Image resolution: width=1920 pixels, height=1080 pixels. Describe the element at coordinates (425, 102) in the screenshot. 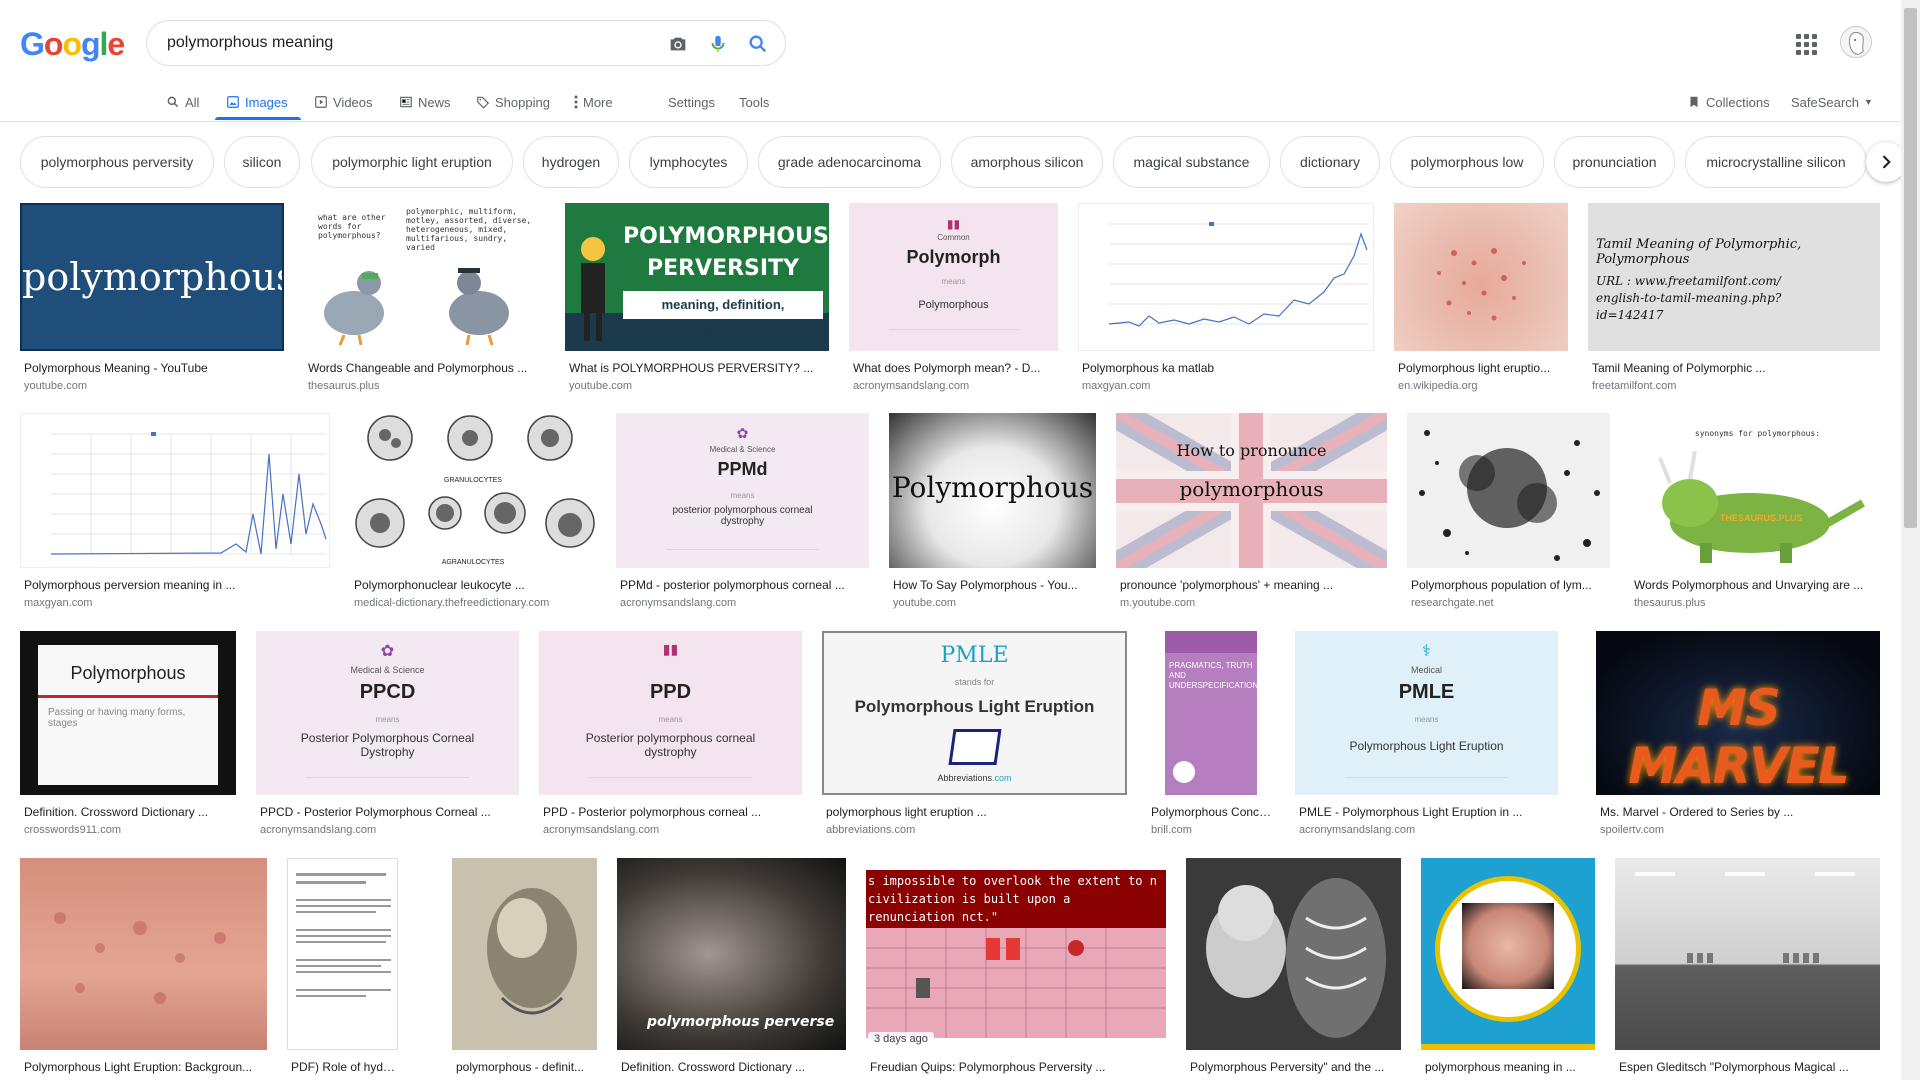

I see `tab-news: News` at that location.